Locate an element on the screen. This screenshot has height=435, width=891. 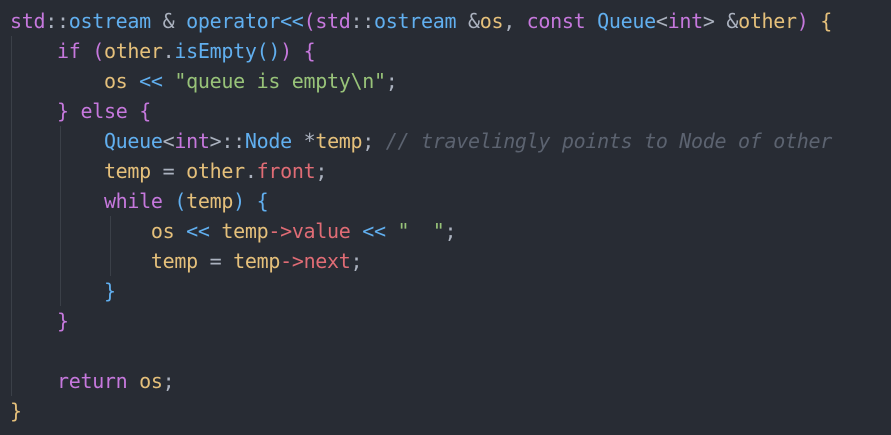
code-token: return is located at coordinates (92, 381).